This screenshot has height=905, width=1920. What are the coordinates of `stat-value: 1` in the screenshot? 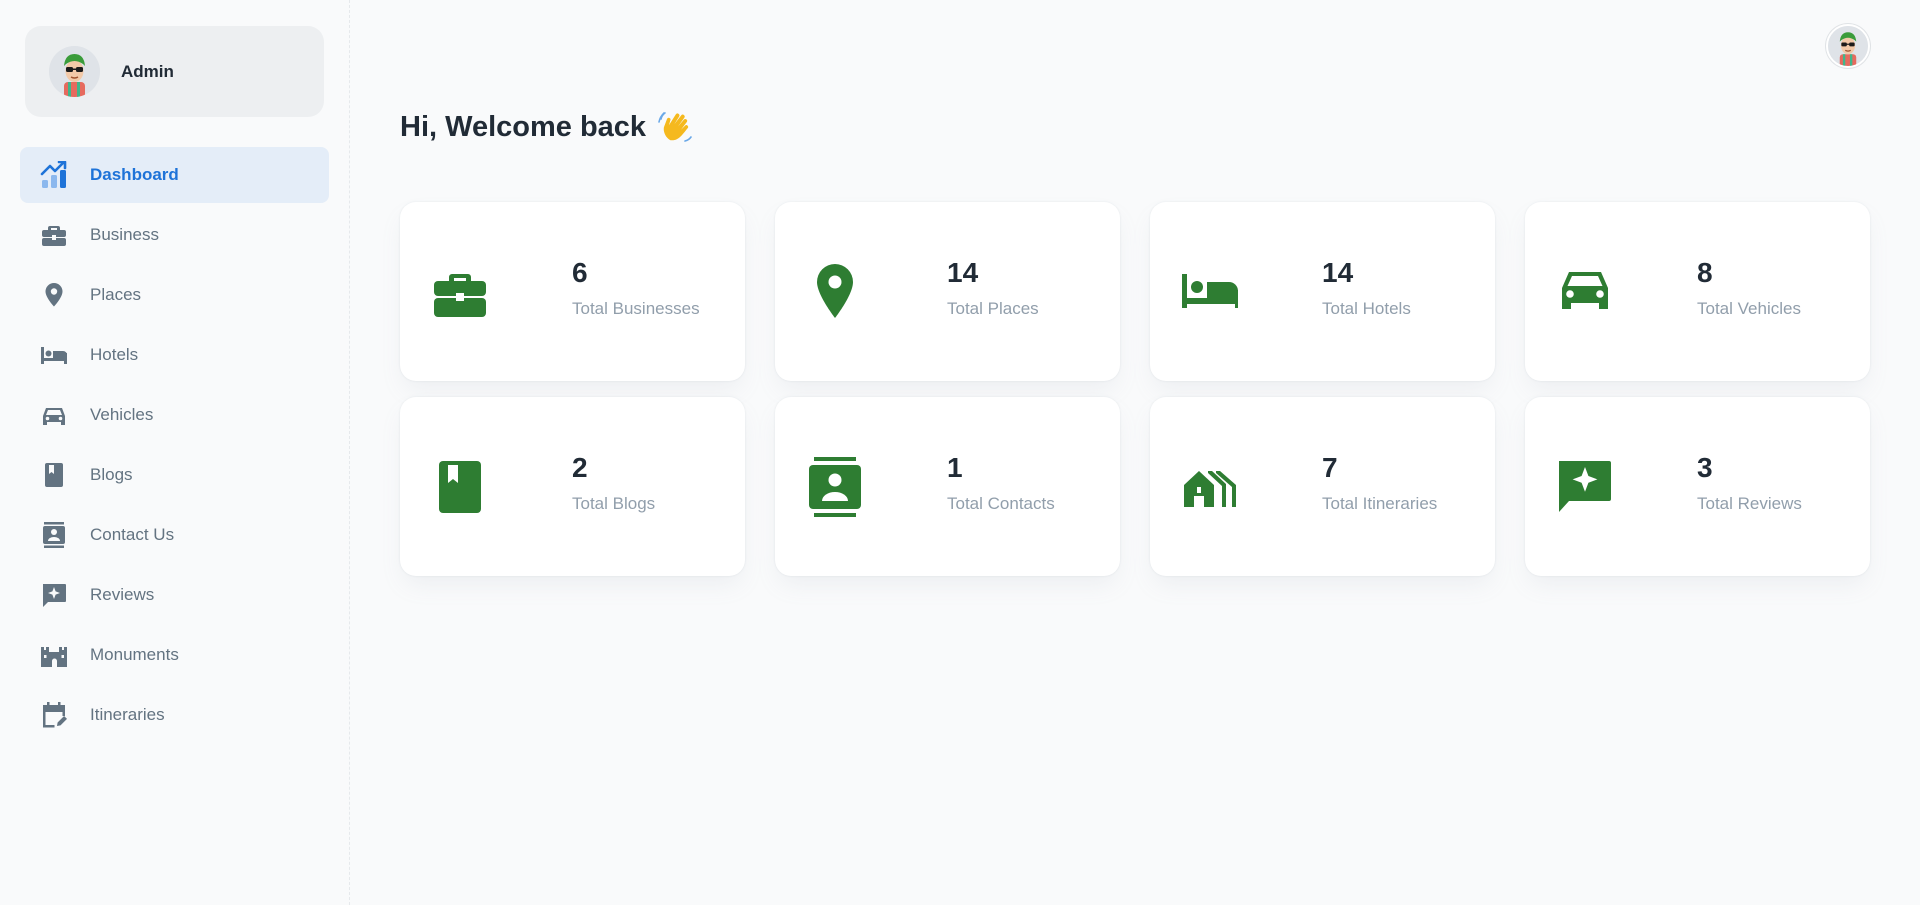 It's located at (955, 467).